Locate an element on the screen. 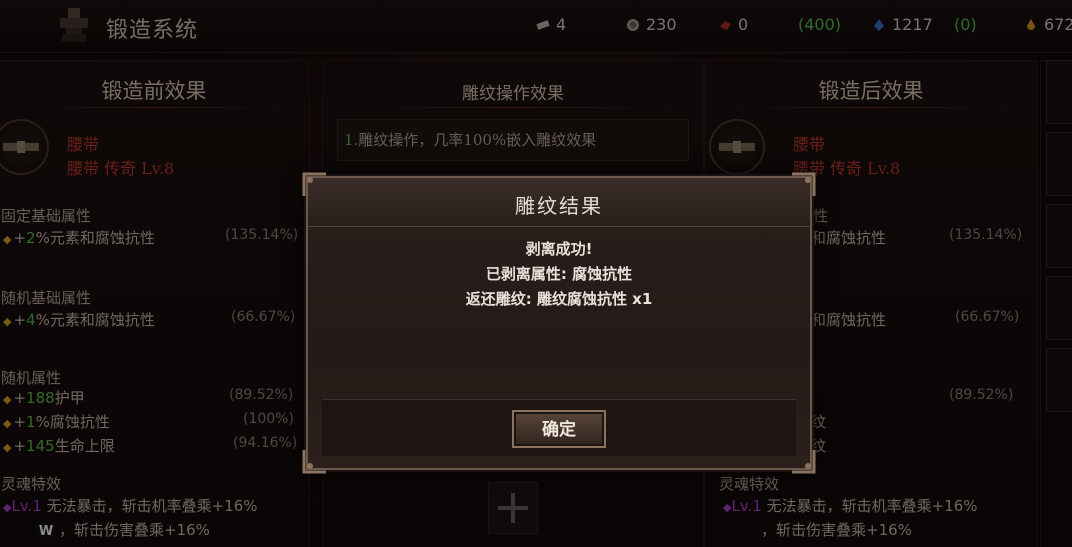 This screenshot has height=547, width=1072. confirm-button: 确定 is located at coordinates (559, 429).